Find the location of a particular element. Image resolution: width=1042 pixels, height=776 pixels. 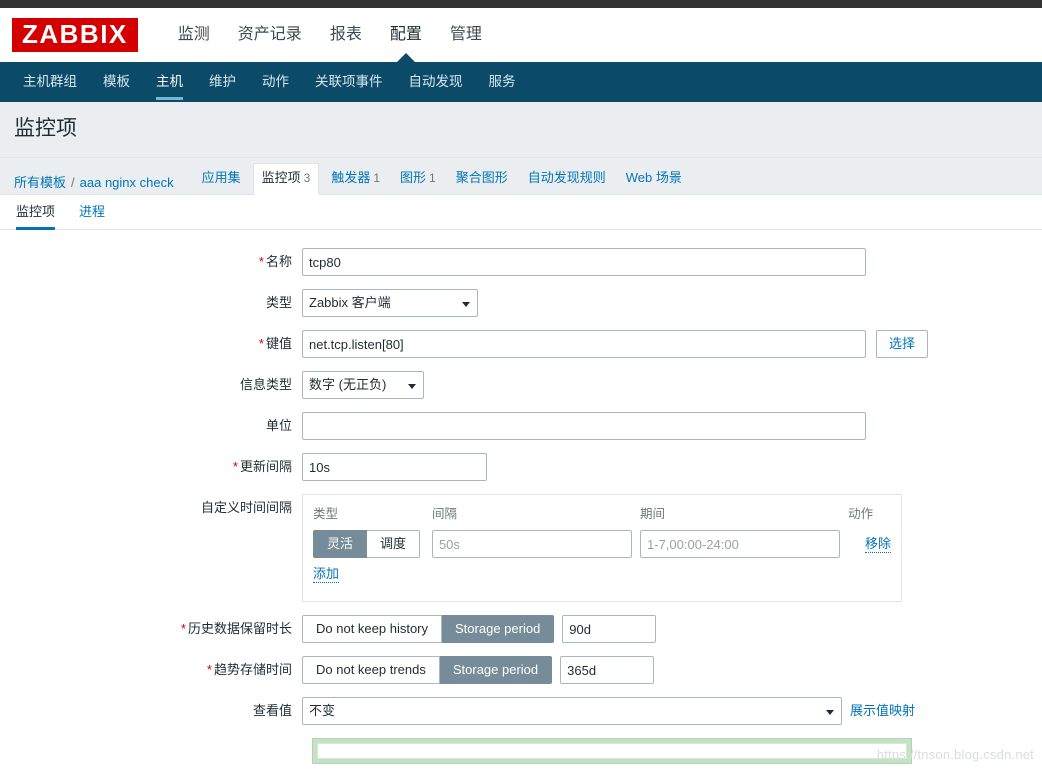

label-name: * 名称 is located at coordinates (151, 262).